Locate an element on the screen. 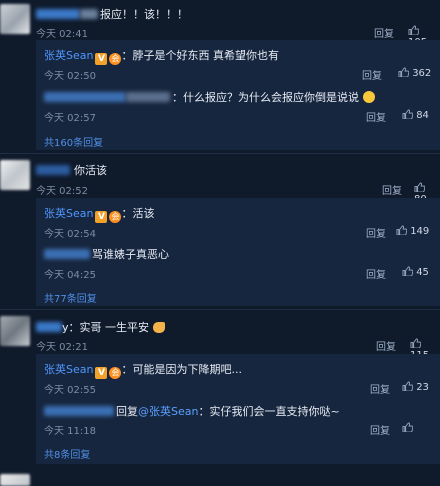 This screenshot has width=440, height=486. like-button: 84 is located at coordinates (415, 115).